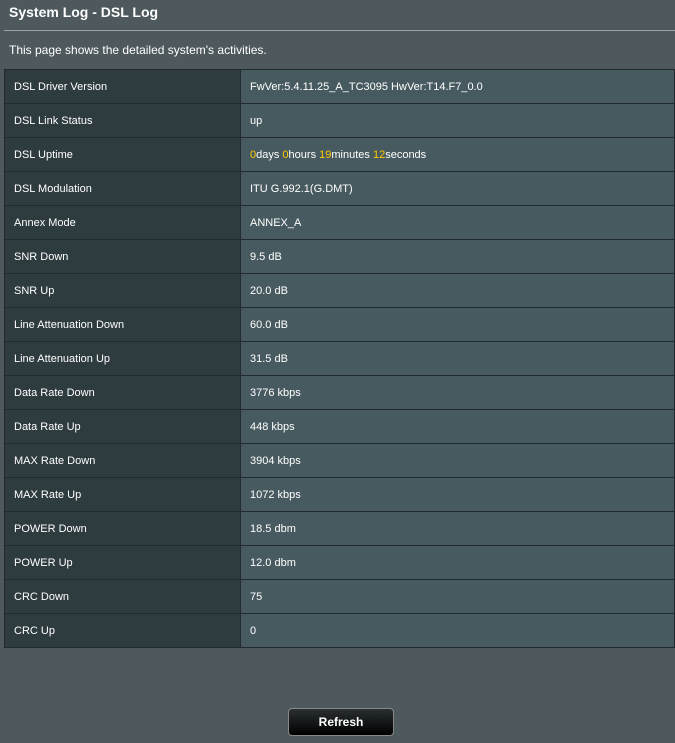  What do you see at coordinates (457, 426) in the screenshot?
I see `row-value: 448 kbps` at bounding box center [457, 426].